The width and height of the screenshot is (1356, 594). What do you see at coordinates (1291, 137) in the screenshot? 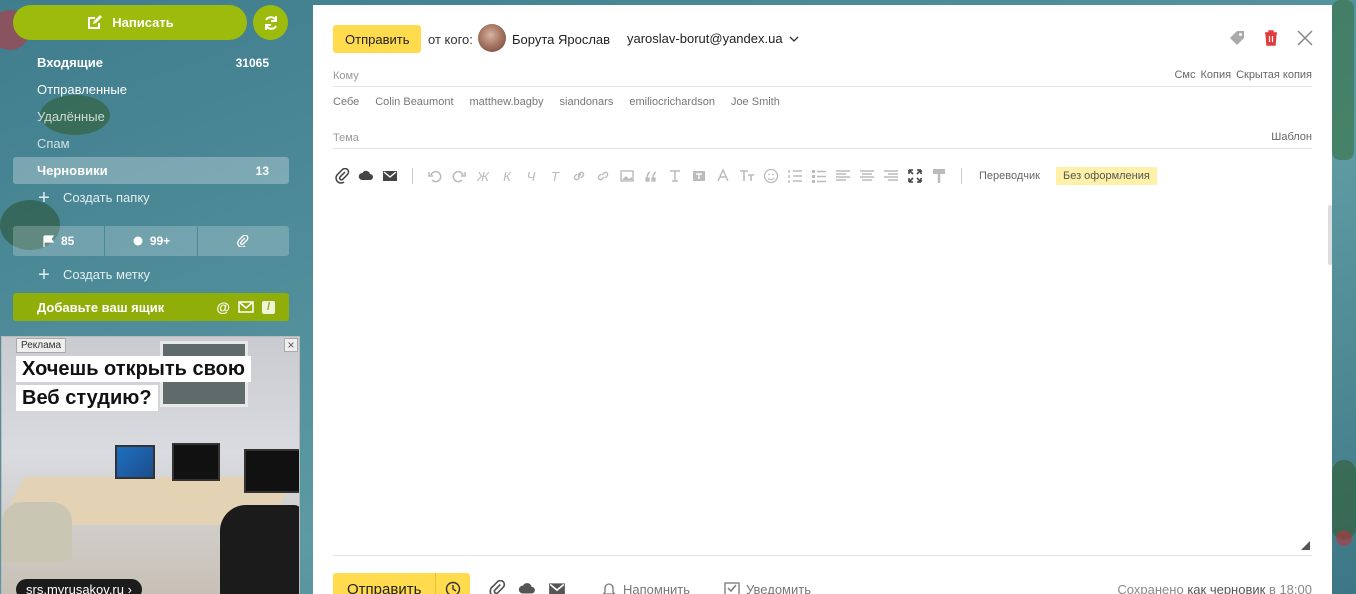
I see `template-button: Шаблон` at bounding box center [1291, 137].